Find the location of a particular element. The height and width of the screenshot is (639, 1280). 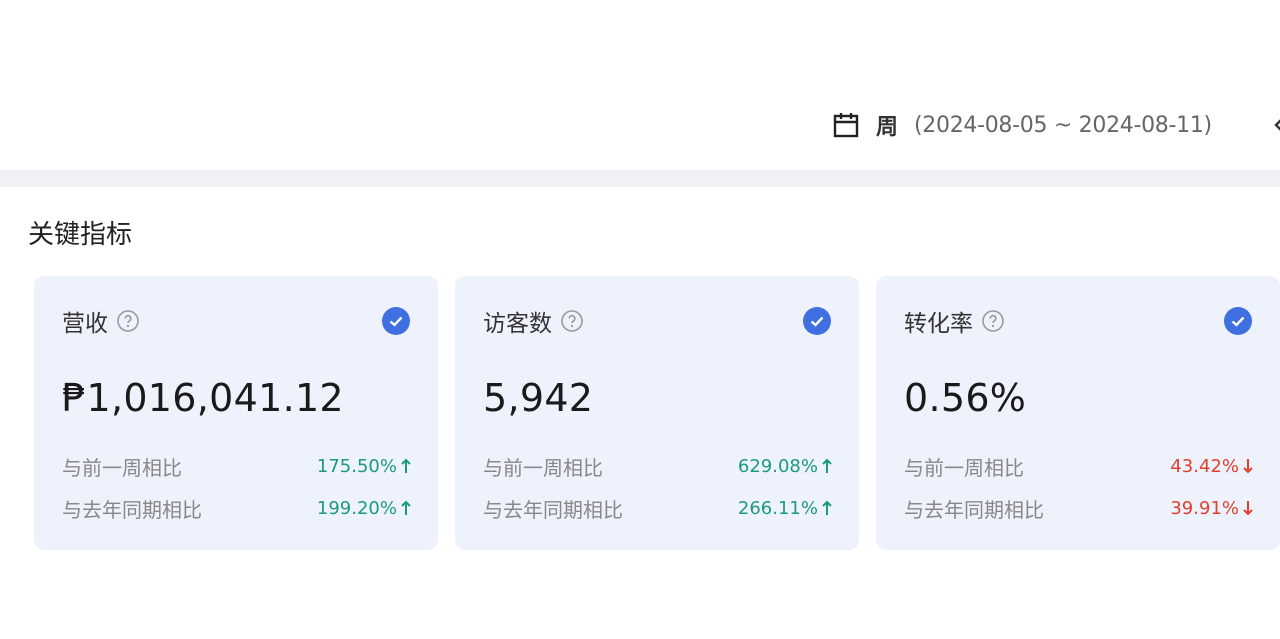

calendar-icon is located at coordinates (846, 125).